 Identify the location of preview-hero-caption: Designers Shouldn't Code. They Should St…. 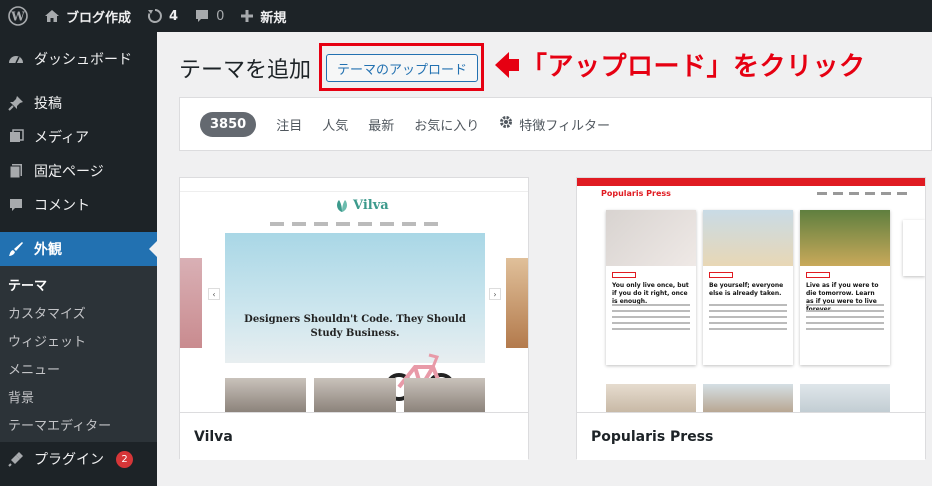
(355, 327).